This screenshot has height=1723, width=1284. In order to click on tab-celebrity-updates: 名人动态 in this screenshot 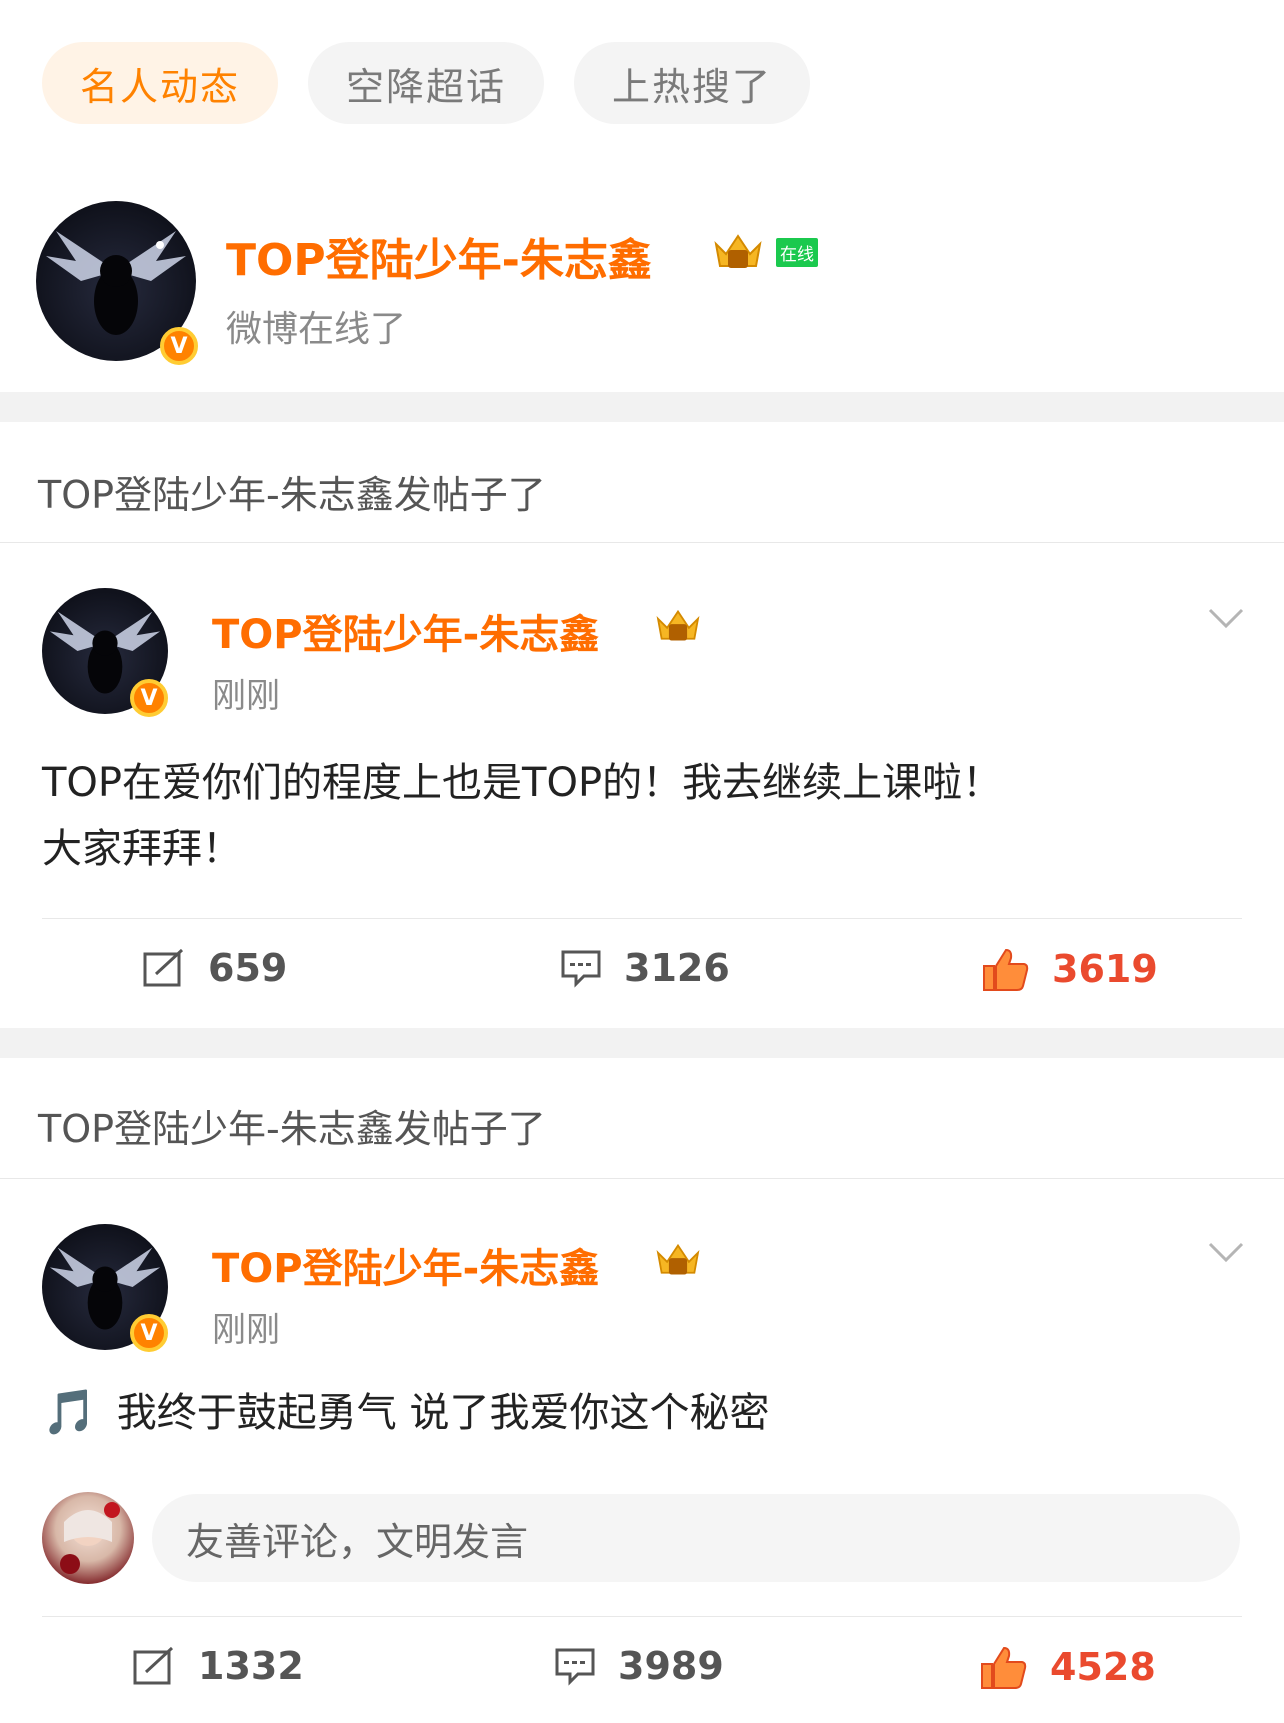, I will do `click(160, 83)`.